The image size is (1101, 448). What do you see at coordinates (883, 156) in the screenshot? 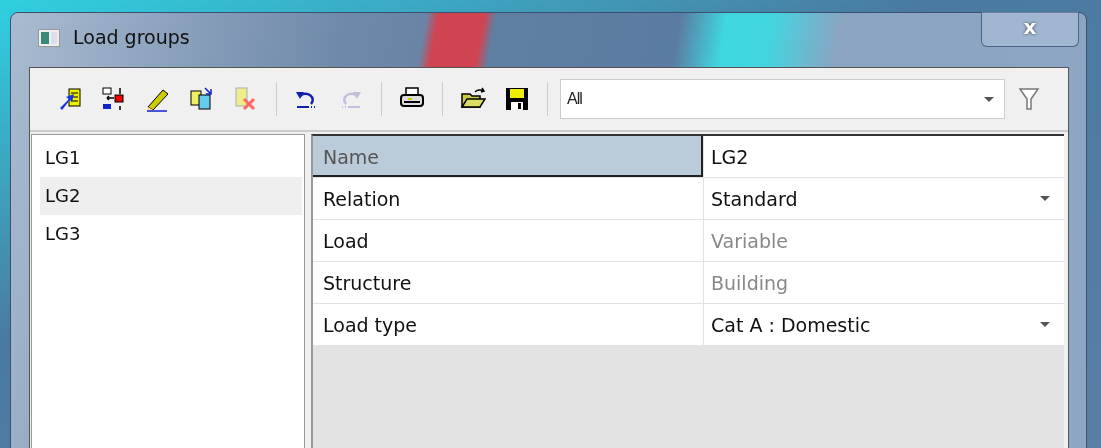
I see `property-value: LG2` at bounding box center [883, 156].